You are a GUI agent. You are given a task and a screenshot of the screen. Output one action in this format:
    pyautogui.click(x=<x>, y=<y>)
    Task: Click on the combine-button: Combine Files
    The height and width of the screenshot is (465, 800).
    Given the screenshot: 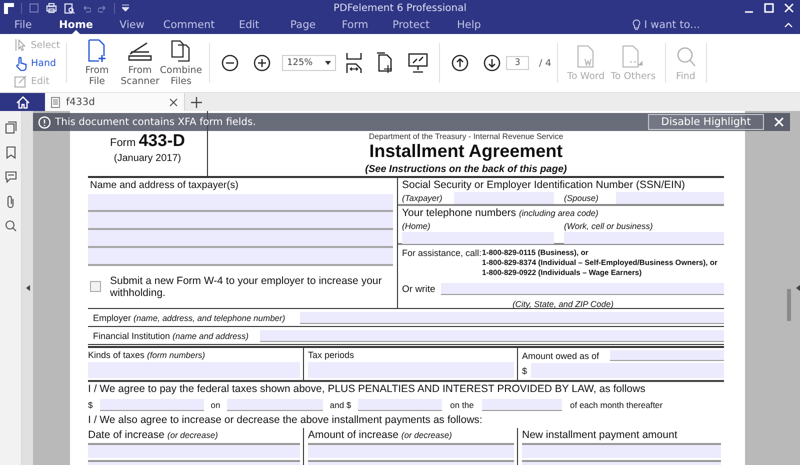 What is the action you would take?
    pyautogui.click(x=181, y=63)
    